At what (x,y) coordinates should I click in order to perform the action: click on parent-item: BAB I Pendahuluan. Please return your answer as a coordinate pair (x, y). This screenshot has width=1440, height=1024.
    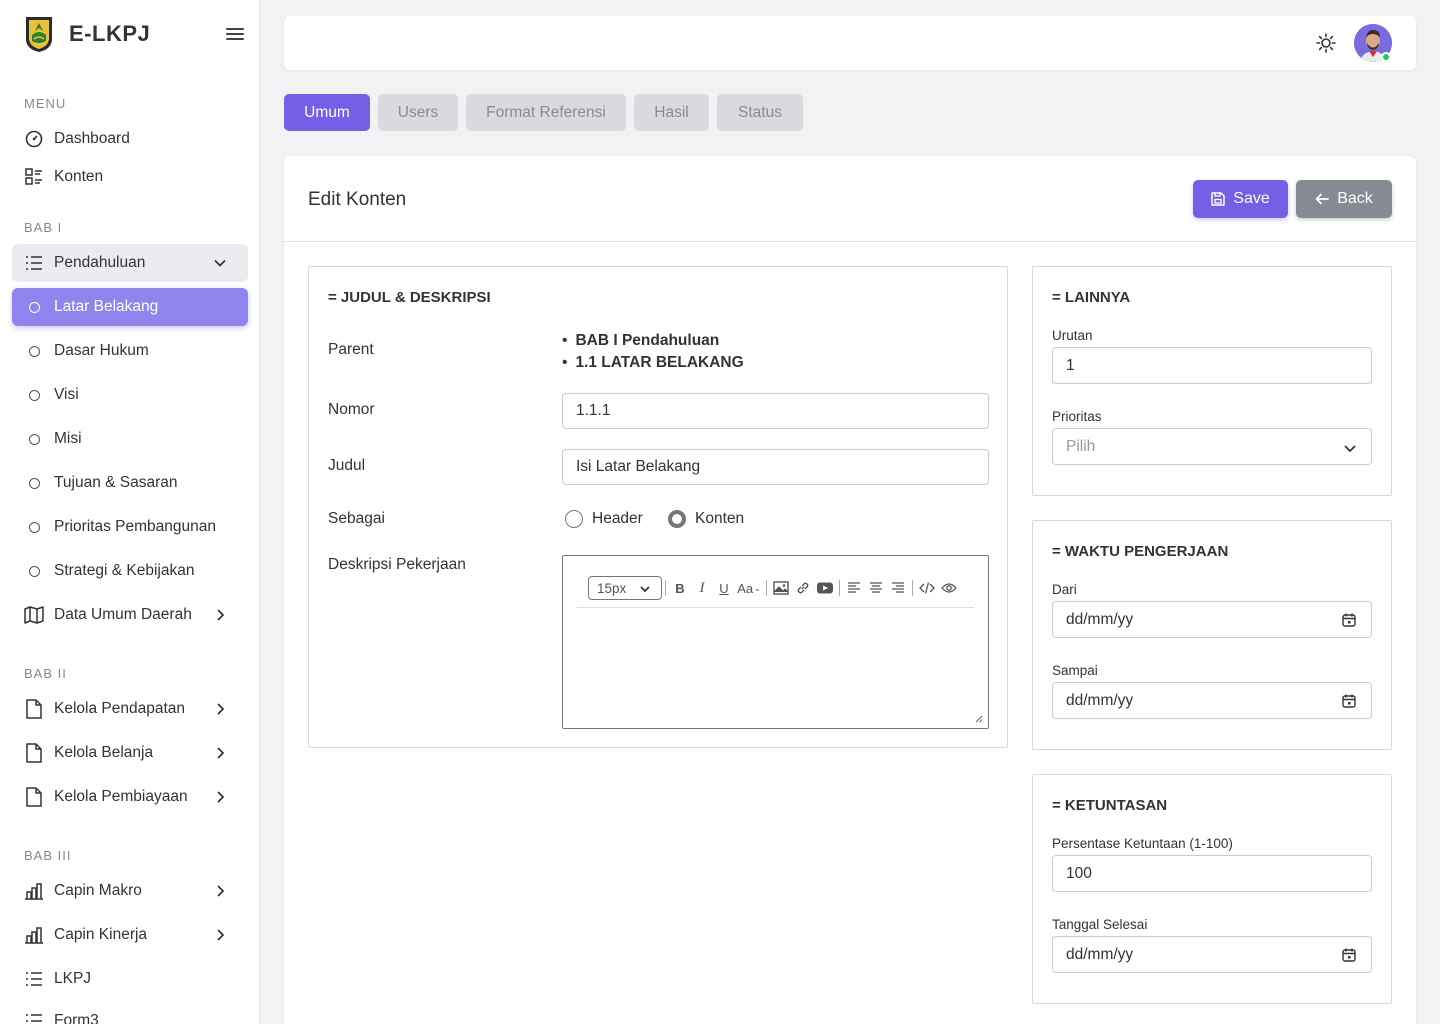
    Looking at the image, I should click on (653, 341).